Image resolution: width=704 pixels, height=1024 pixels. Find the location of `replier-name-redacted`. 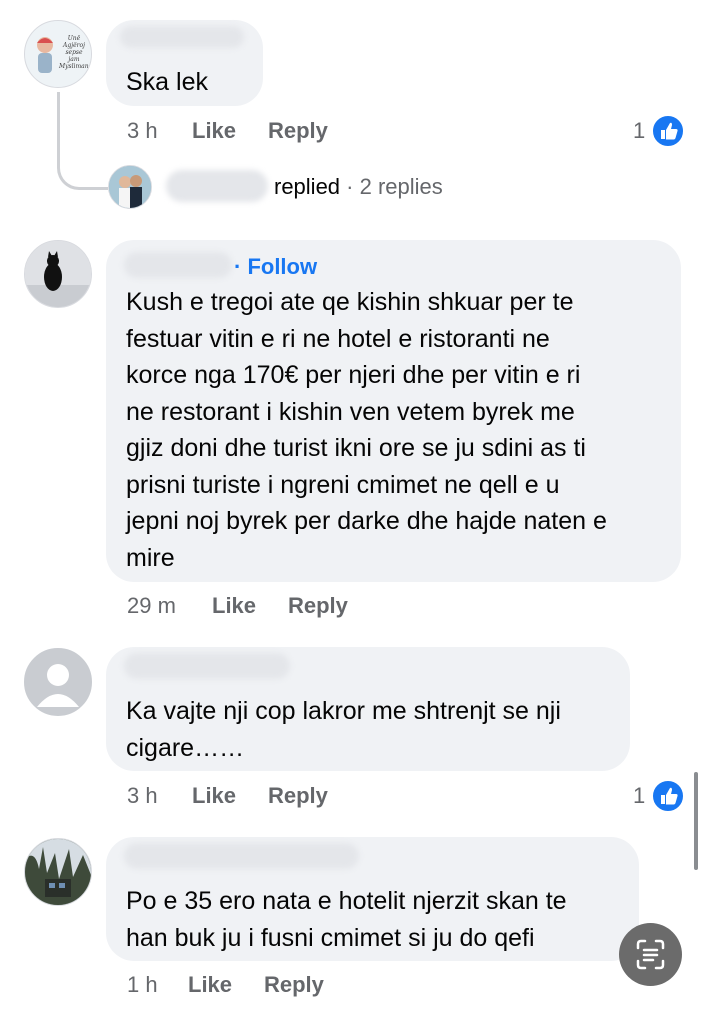

replier-name-redacted is located at coordinates (217, 186).